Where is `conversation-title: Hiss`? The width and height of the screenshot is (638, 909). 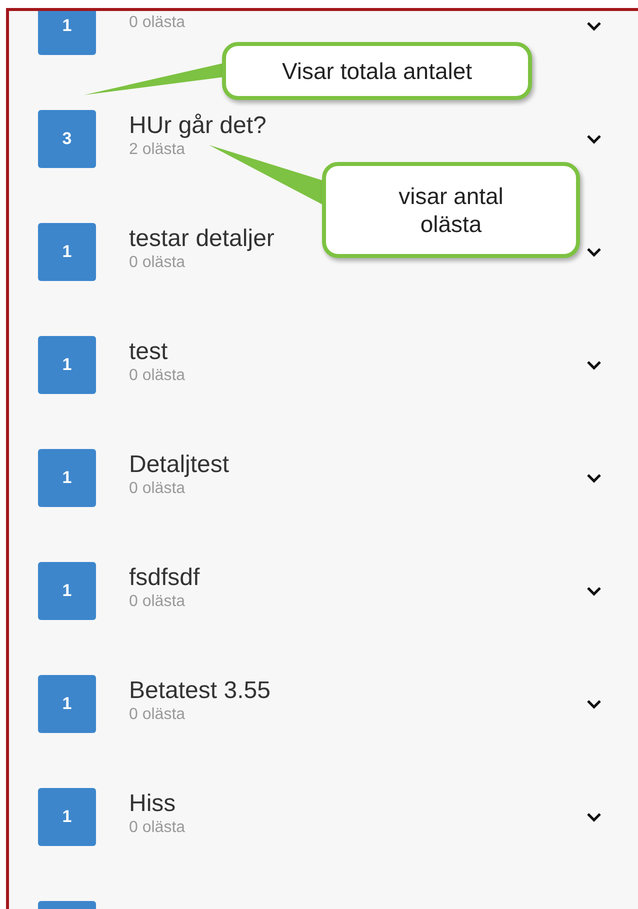
conversation-title: Hiss is located at coordinates (152, 804).